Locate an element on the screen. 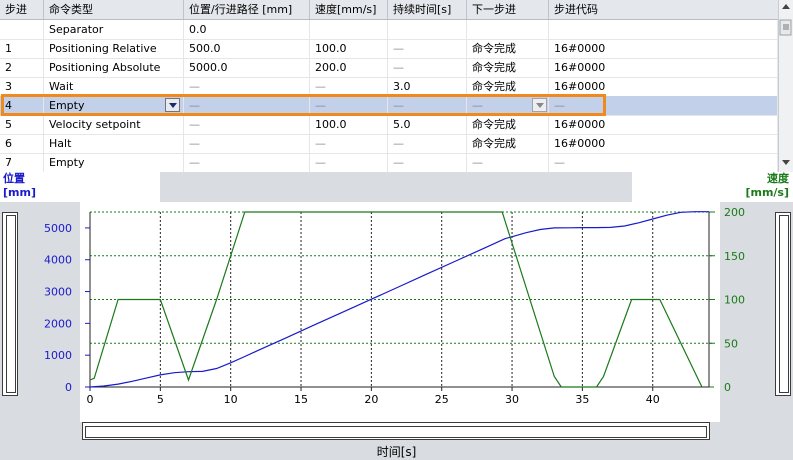 Image resolution: width=793 pixels, height=460 pixels. table-row: 7 Empty — — — — — is located at coordinates (389, 162).